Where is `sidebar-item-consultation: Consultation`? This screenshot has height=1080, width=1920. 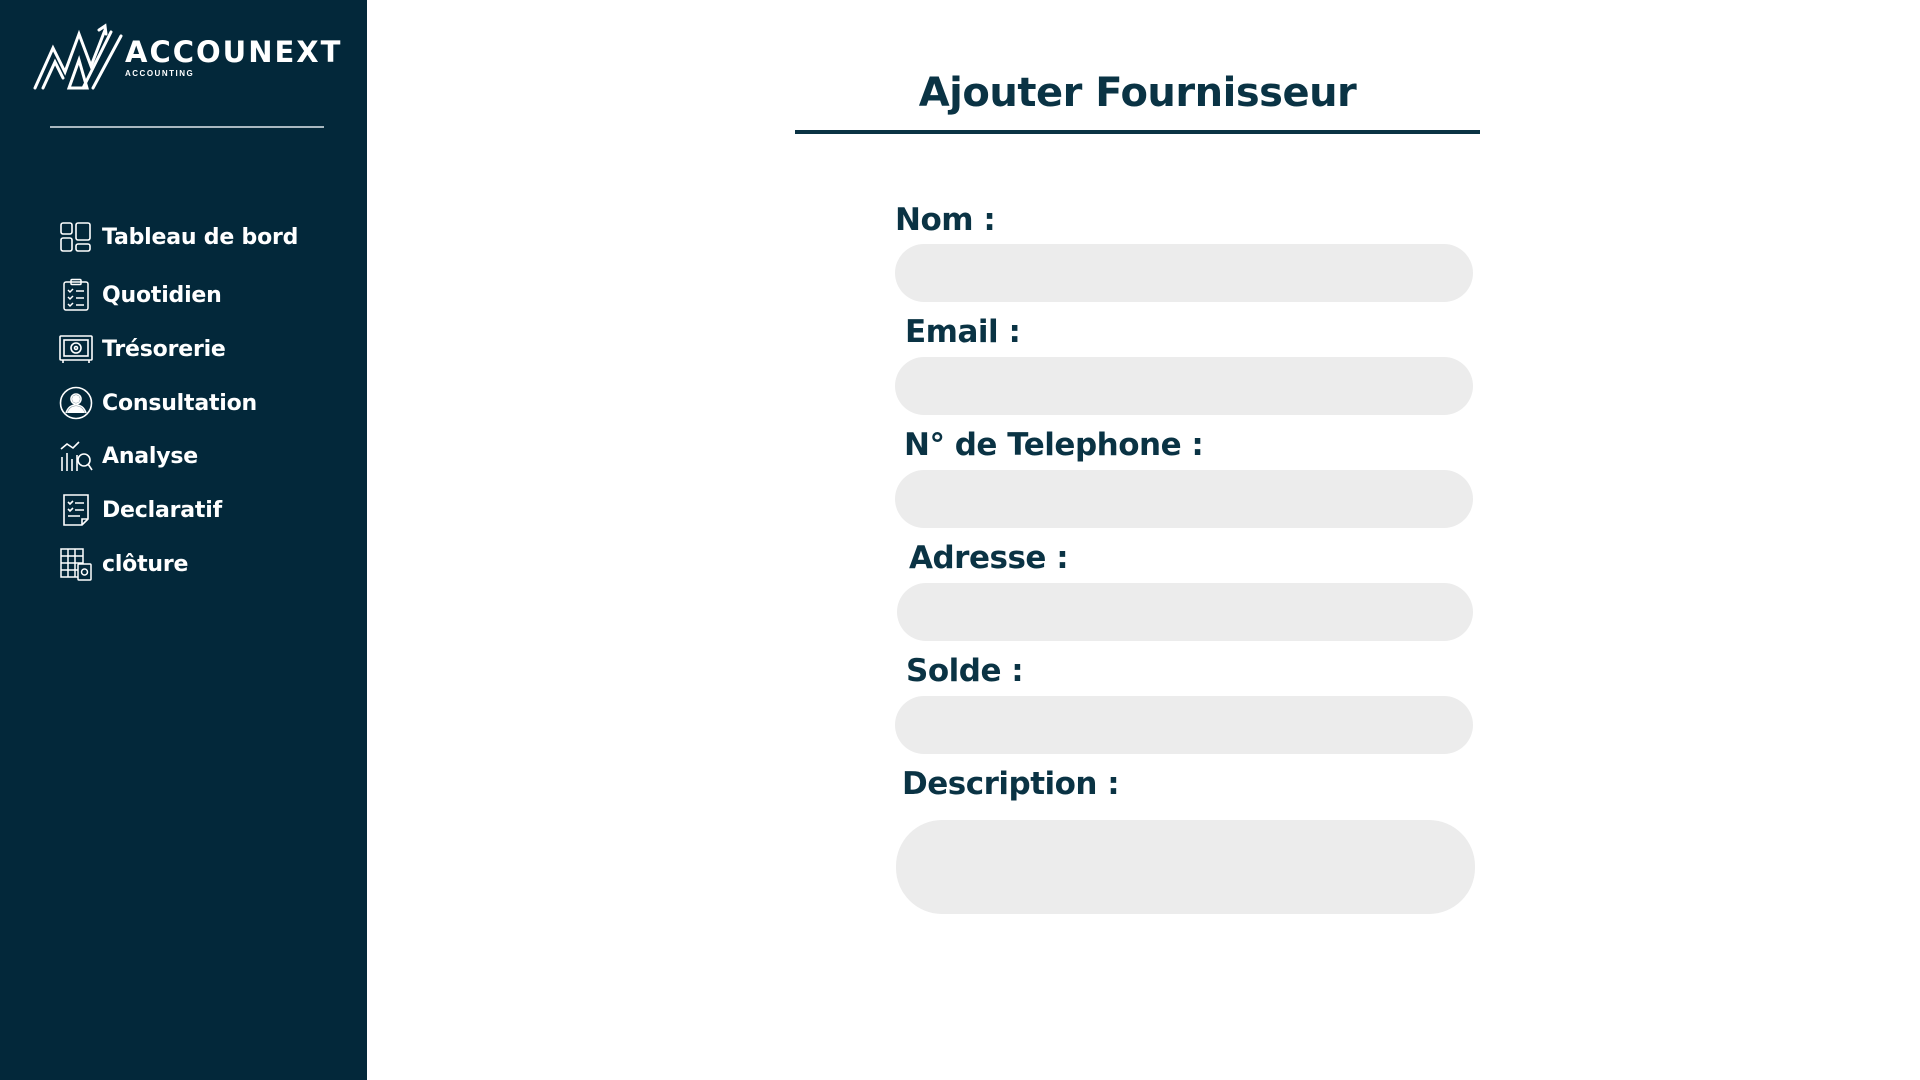 sidebar-item-consultation: Consultation is located at coordinates (157, 403).